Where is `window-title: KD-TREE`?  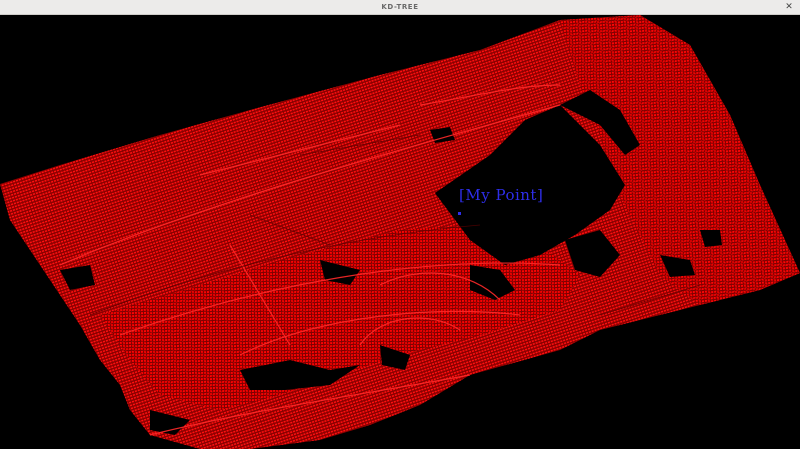
window-title: KD-TREE is located at coordinates (400, 7).